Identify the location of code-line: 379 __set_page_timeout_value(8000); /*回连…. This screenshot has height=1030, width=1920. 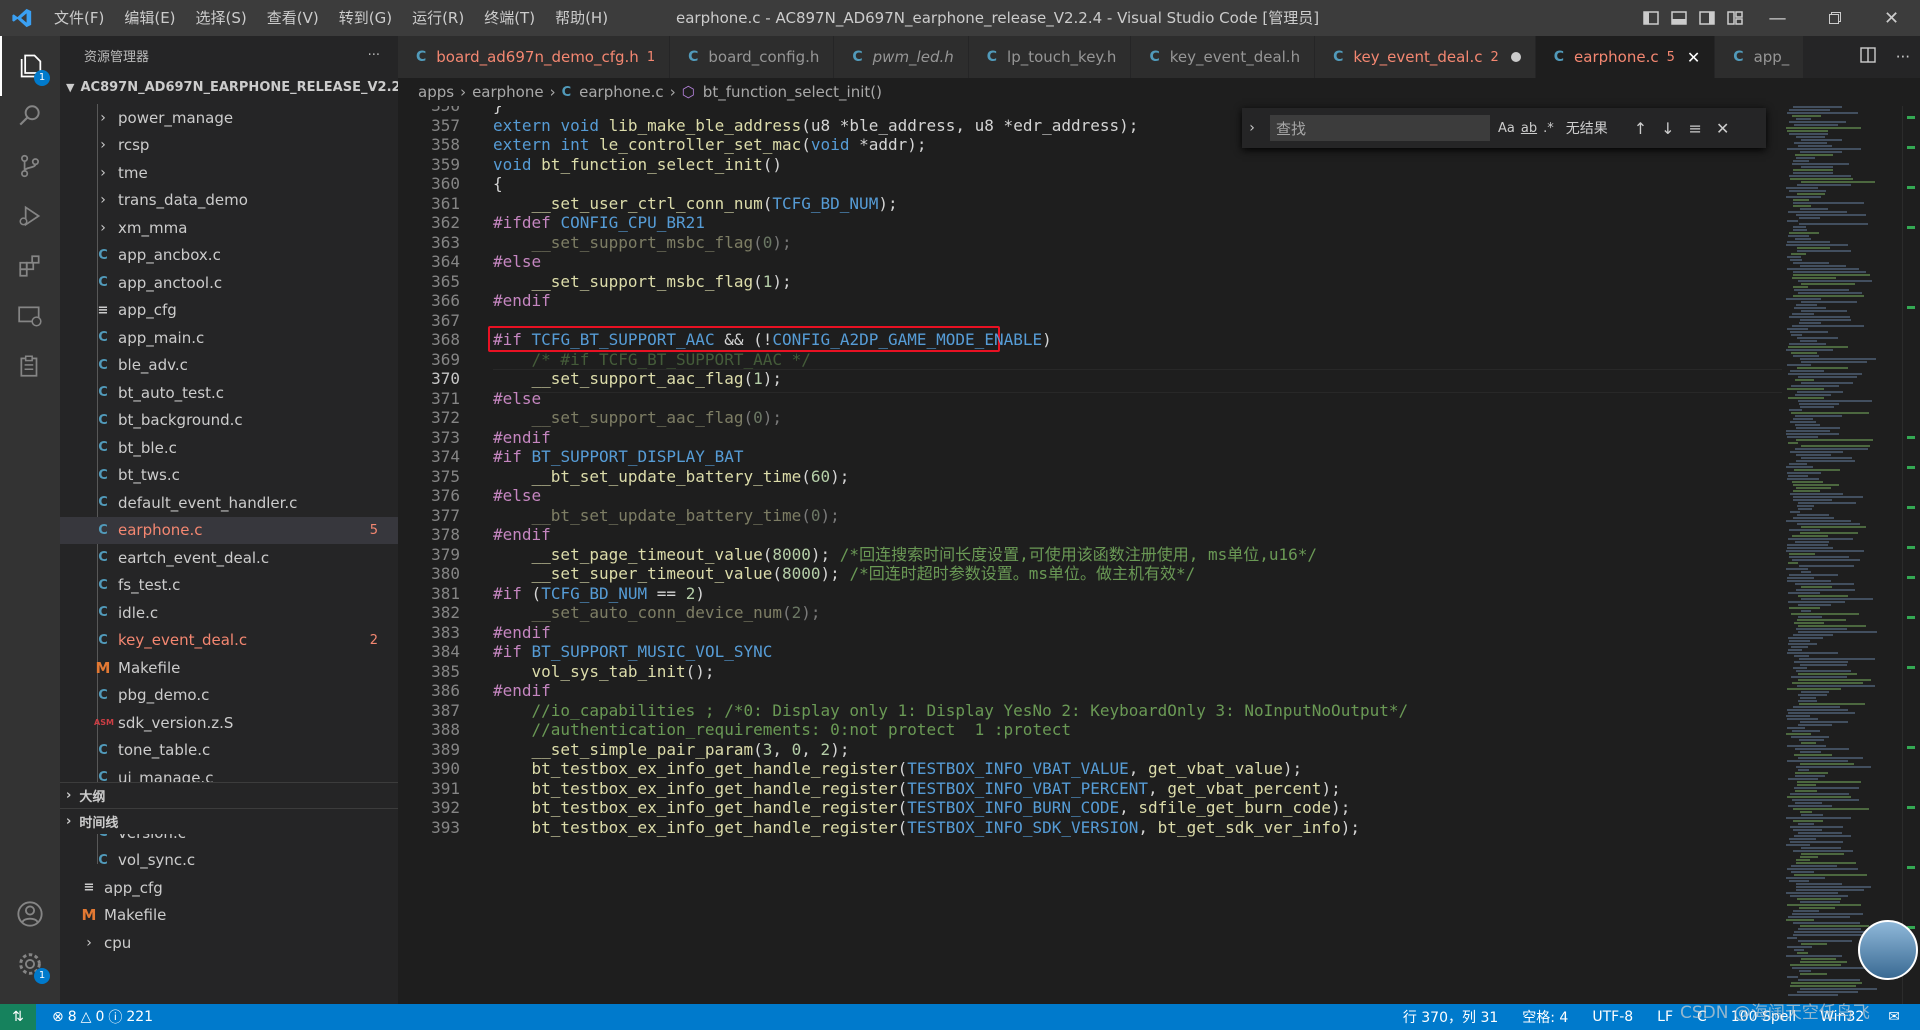
(1088, 555).